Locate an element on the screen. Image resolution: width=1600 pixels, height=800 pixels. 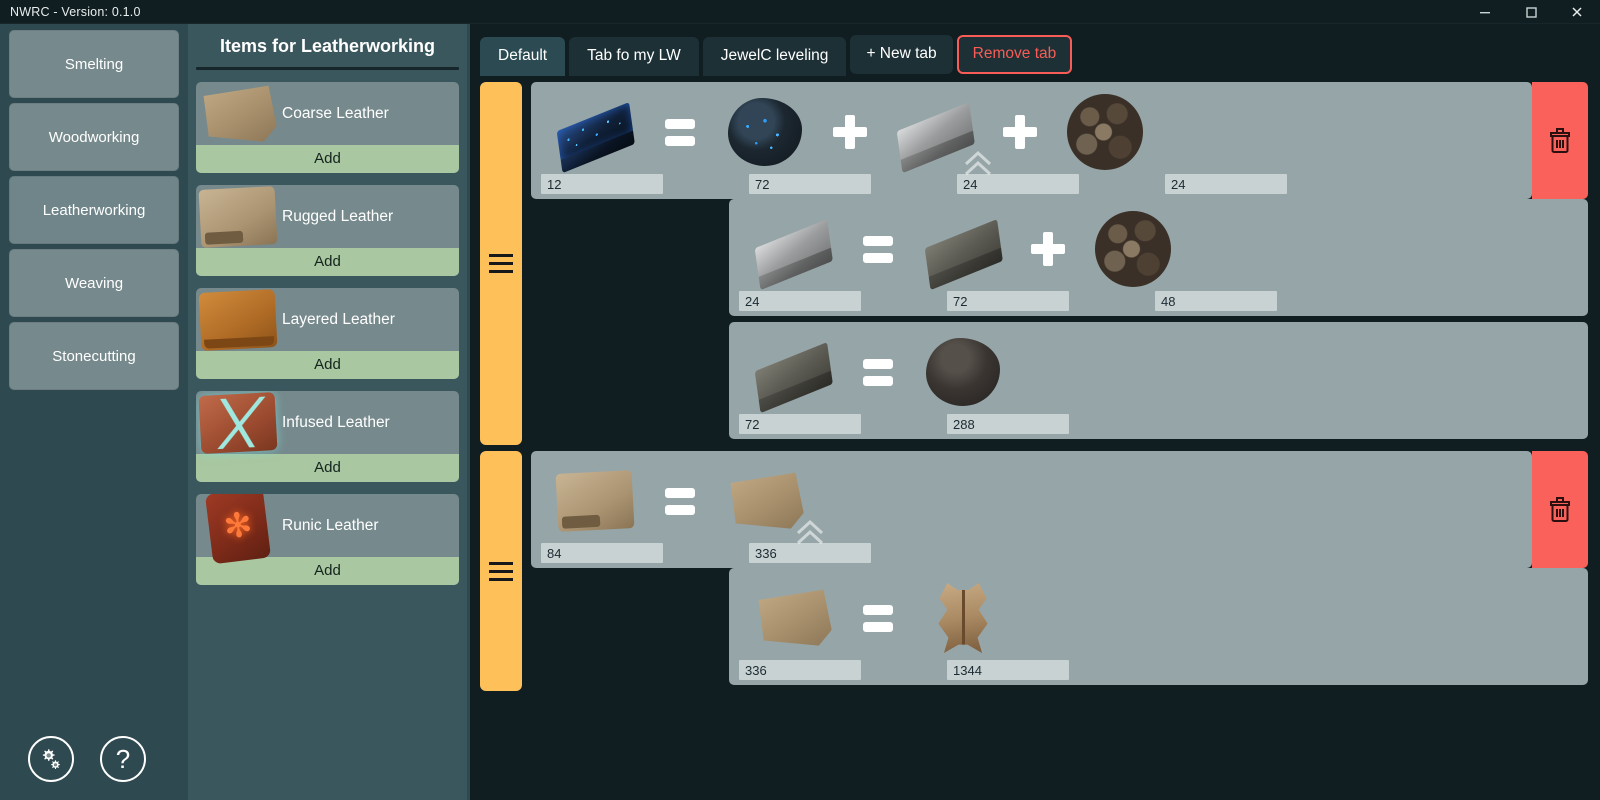
starmetal-ore-icon is located at coordinates (765, 132).